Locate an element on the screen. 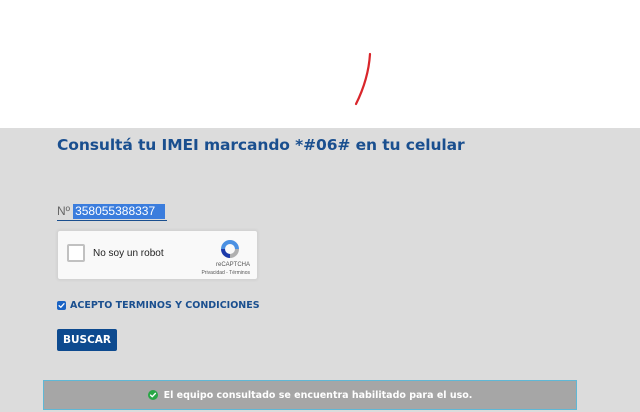 This screenshot has width=640, height=412. red-pen-mark-icon is located at coordinates (363, 79).